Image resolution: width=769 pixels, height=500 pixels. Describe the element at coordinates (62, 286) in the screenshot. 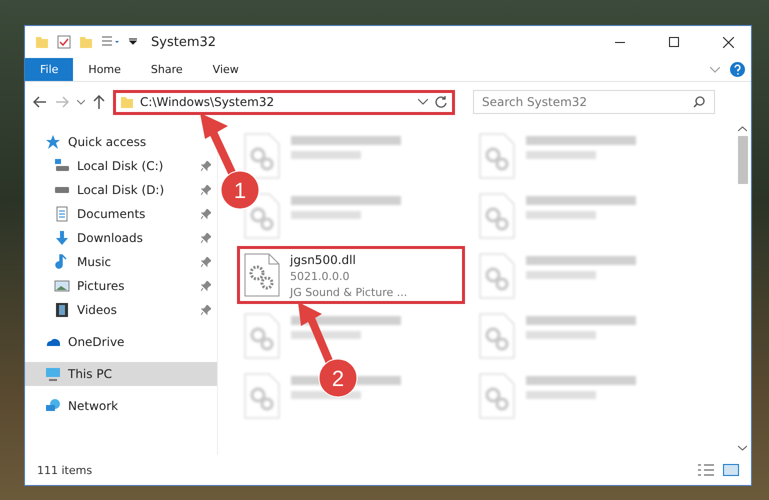

I see `picture-icon` at that location.